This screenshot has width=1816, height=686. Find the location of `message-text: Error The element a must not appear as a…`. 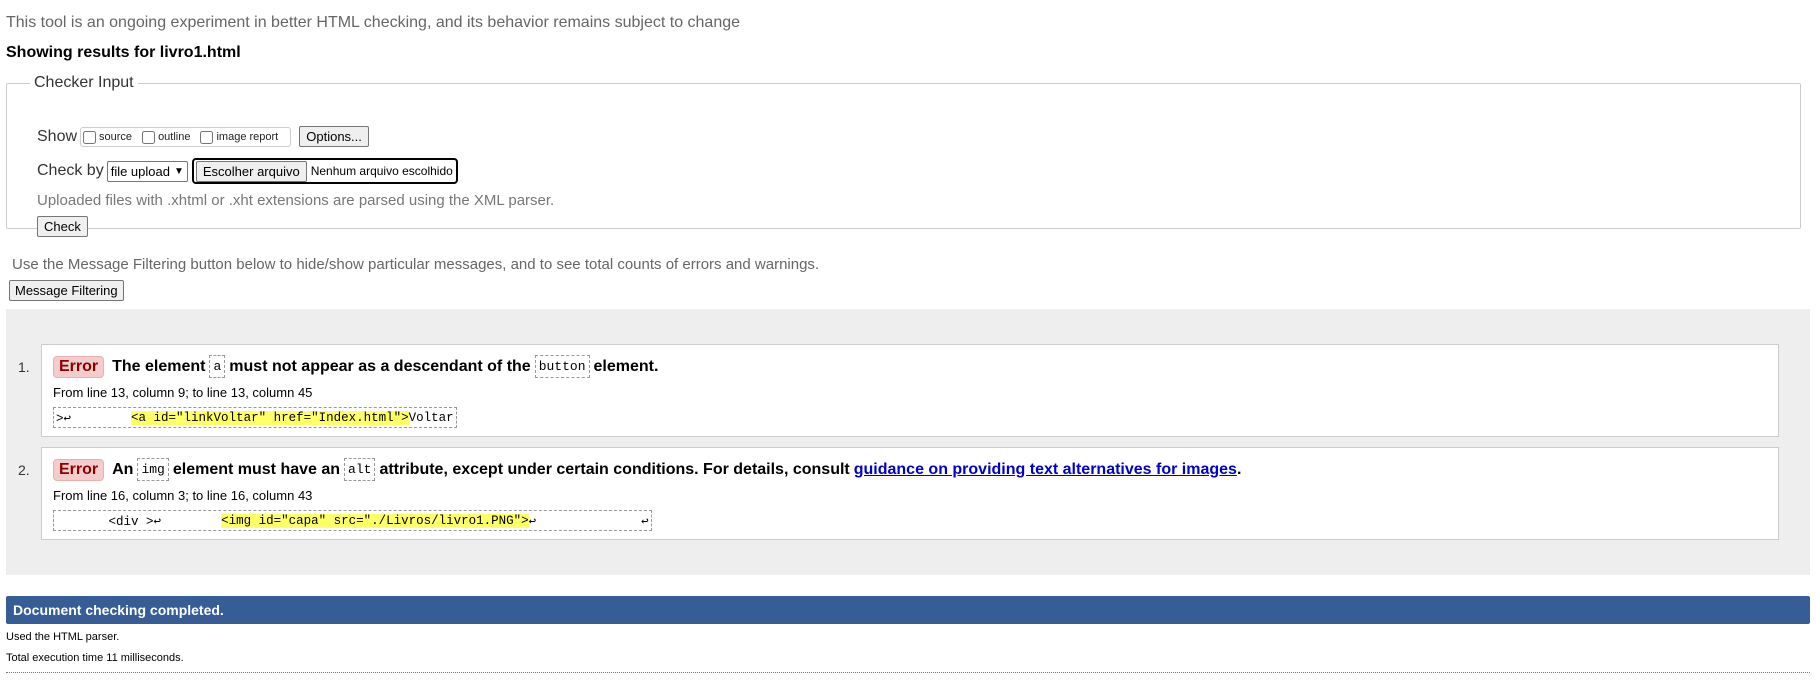

message-text: Error The element a must not appear as a… is located at coordinates (355, 366).